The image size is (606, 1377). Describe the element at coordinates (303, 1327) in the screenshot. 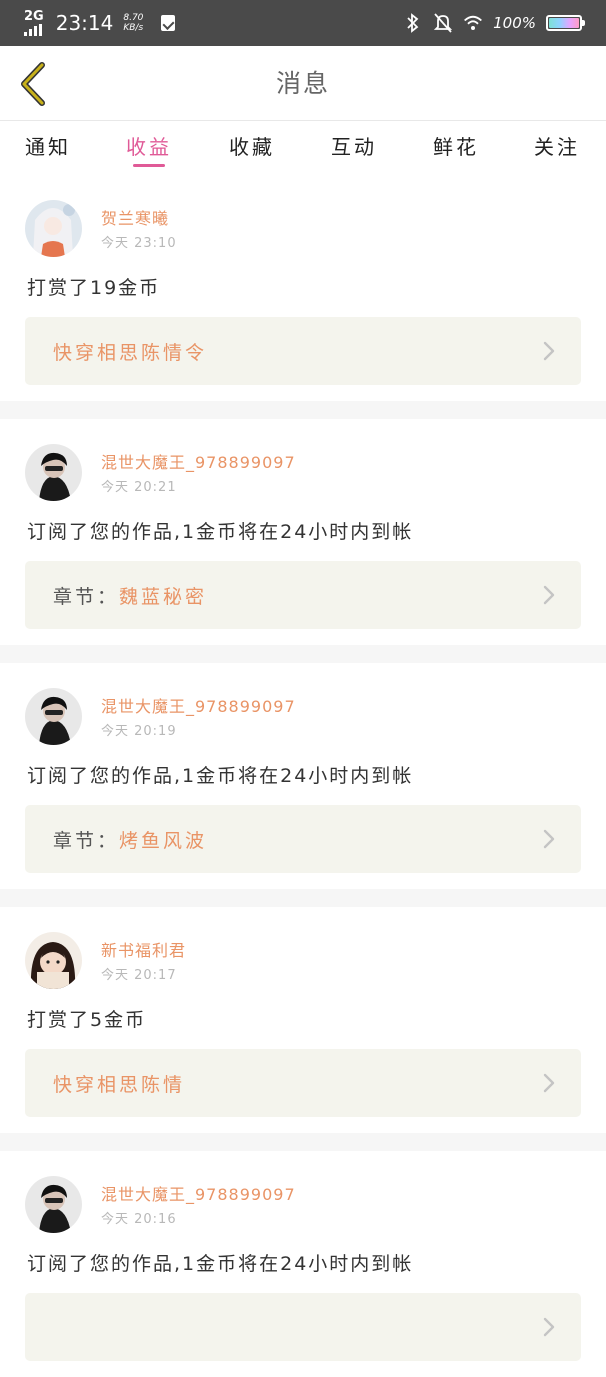

I see `work-link` at that location.